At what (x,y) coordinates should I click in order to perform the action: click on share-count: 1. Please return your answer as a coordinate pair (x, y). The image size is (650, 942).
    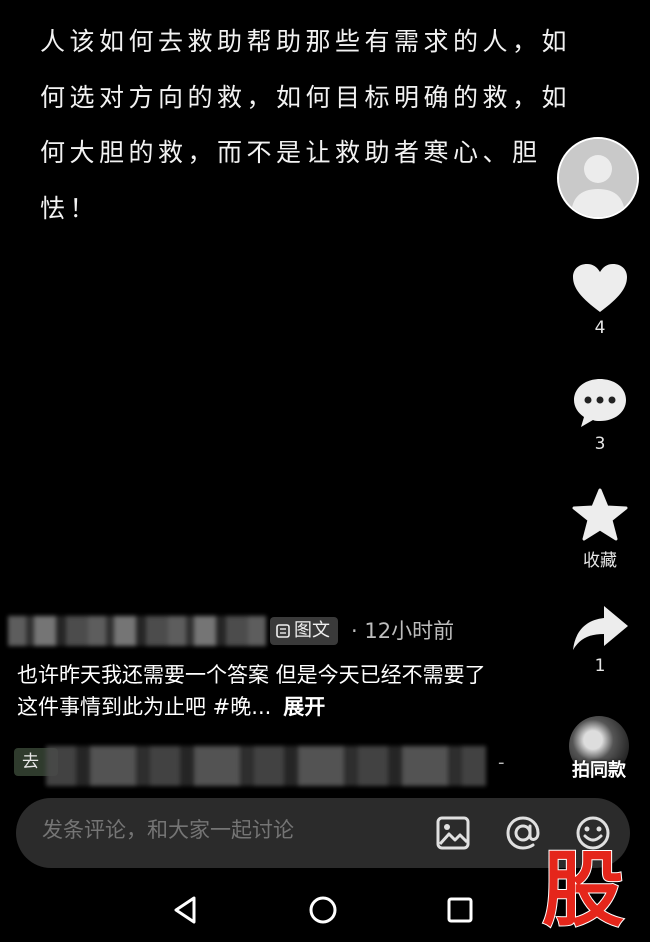
    Looking at the image, I should click on (600, 666).